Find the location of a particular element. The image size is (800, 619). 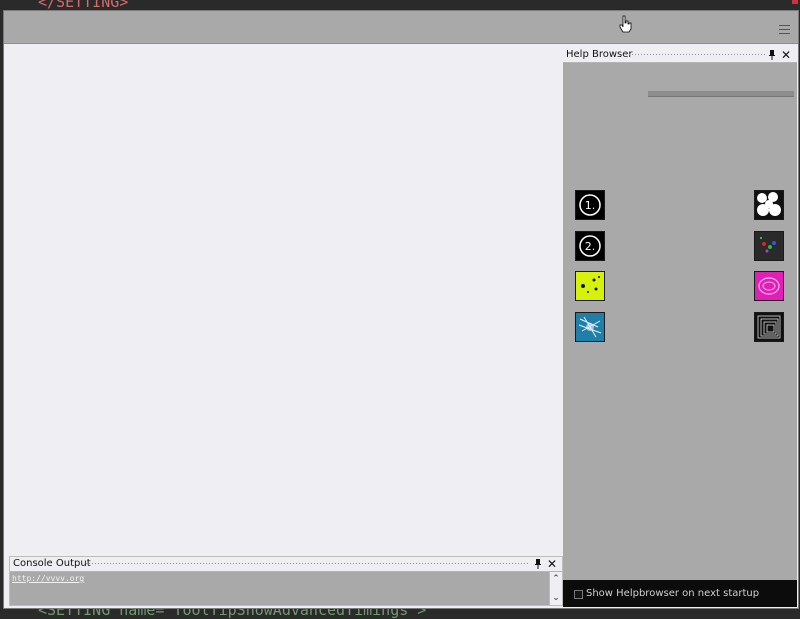

patch-1-label: 1. is located at coordinates (590, 205).